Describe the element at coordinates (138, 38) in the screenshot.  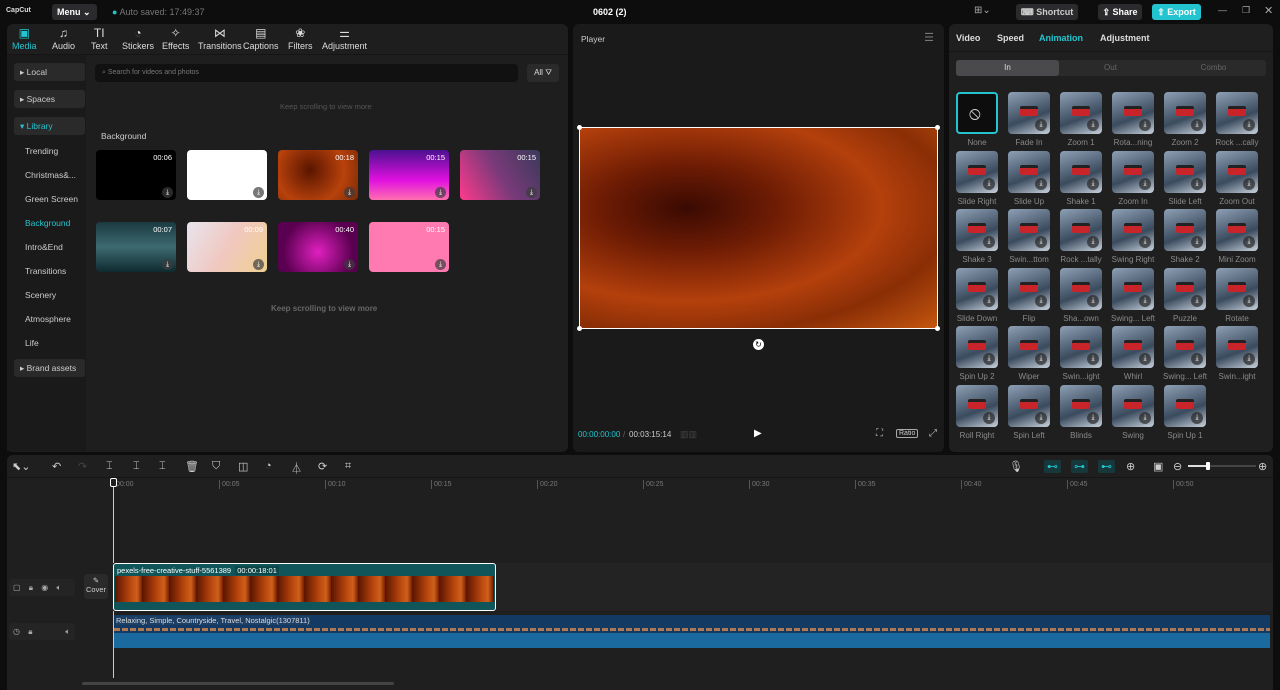
I see `tab-stickers: ◔ Stickers` at that location.